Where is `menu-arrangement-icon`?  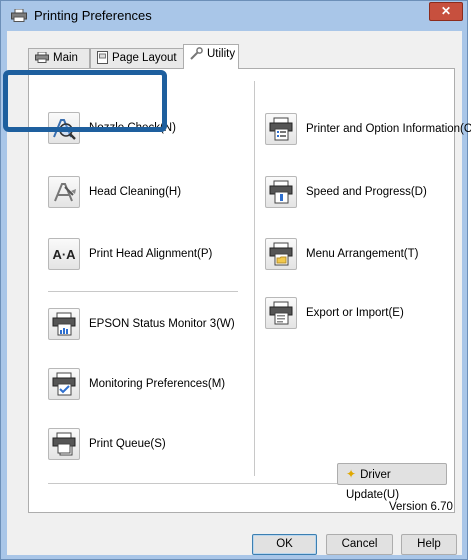 menu-arrangement-icon is located at coordinates (281, 254).